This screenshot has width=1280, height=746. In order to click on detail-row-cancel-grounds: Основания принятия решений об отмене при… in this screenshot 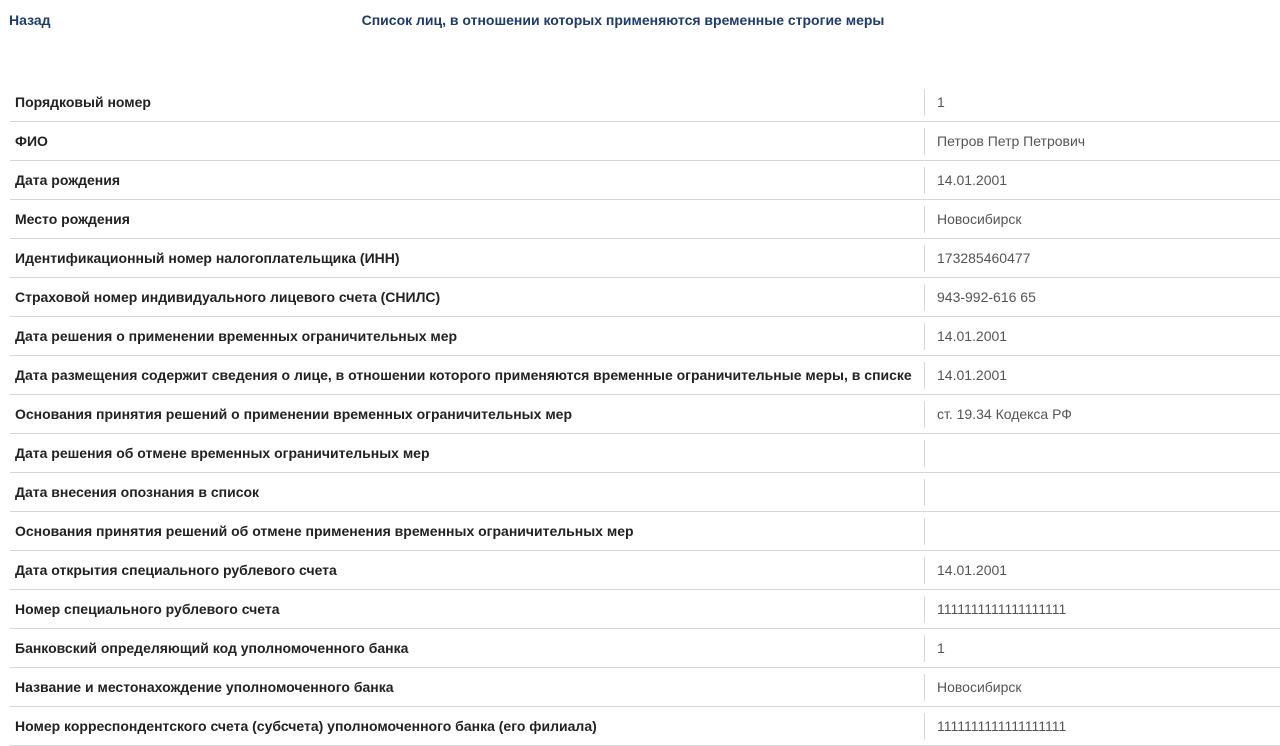, I will do `click(645, 531)`.